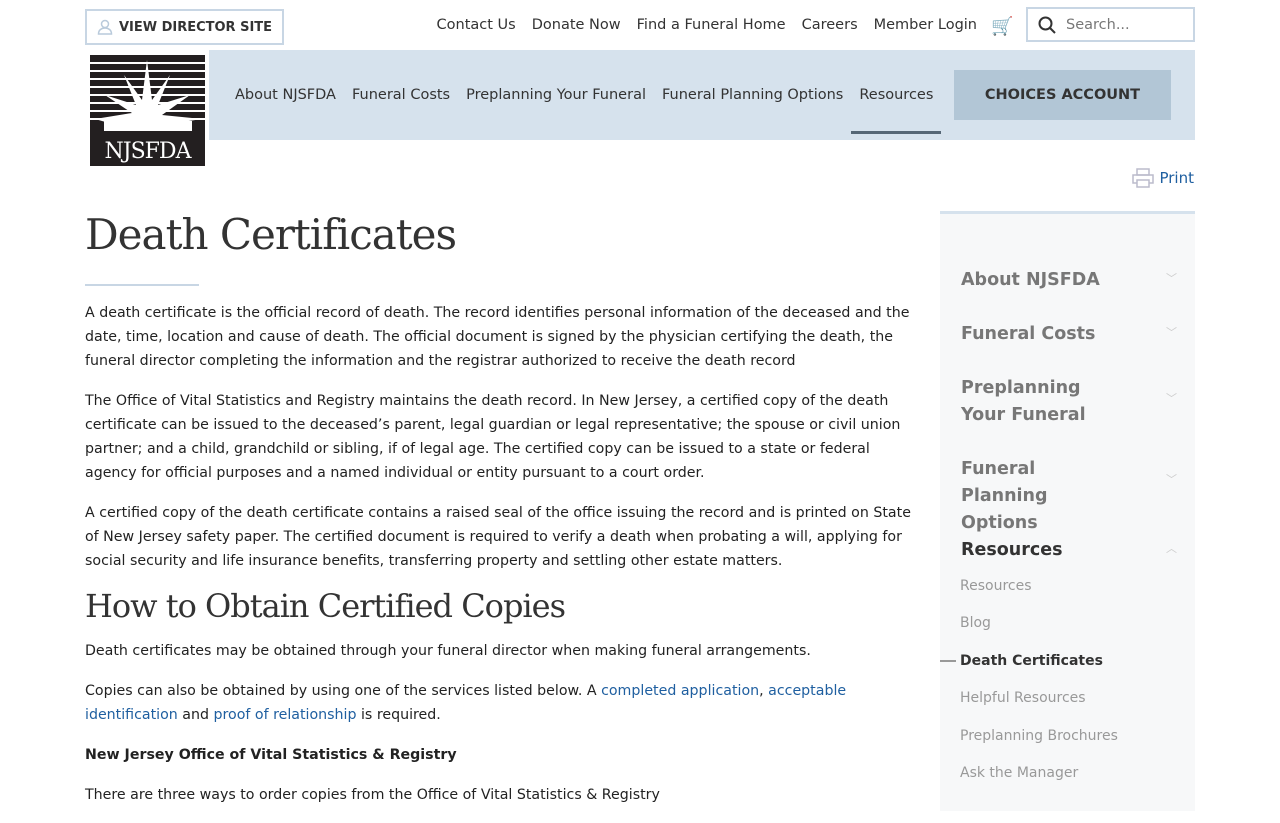 The image size is (1280, 823). Describe the element at coordinates (195, 715) in the screenshot. I see `text: and` at that location.